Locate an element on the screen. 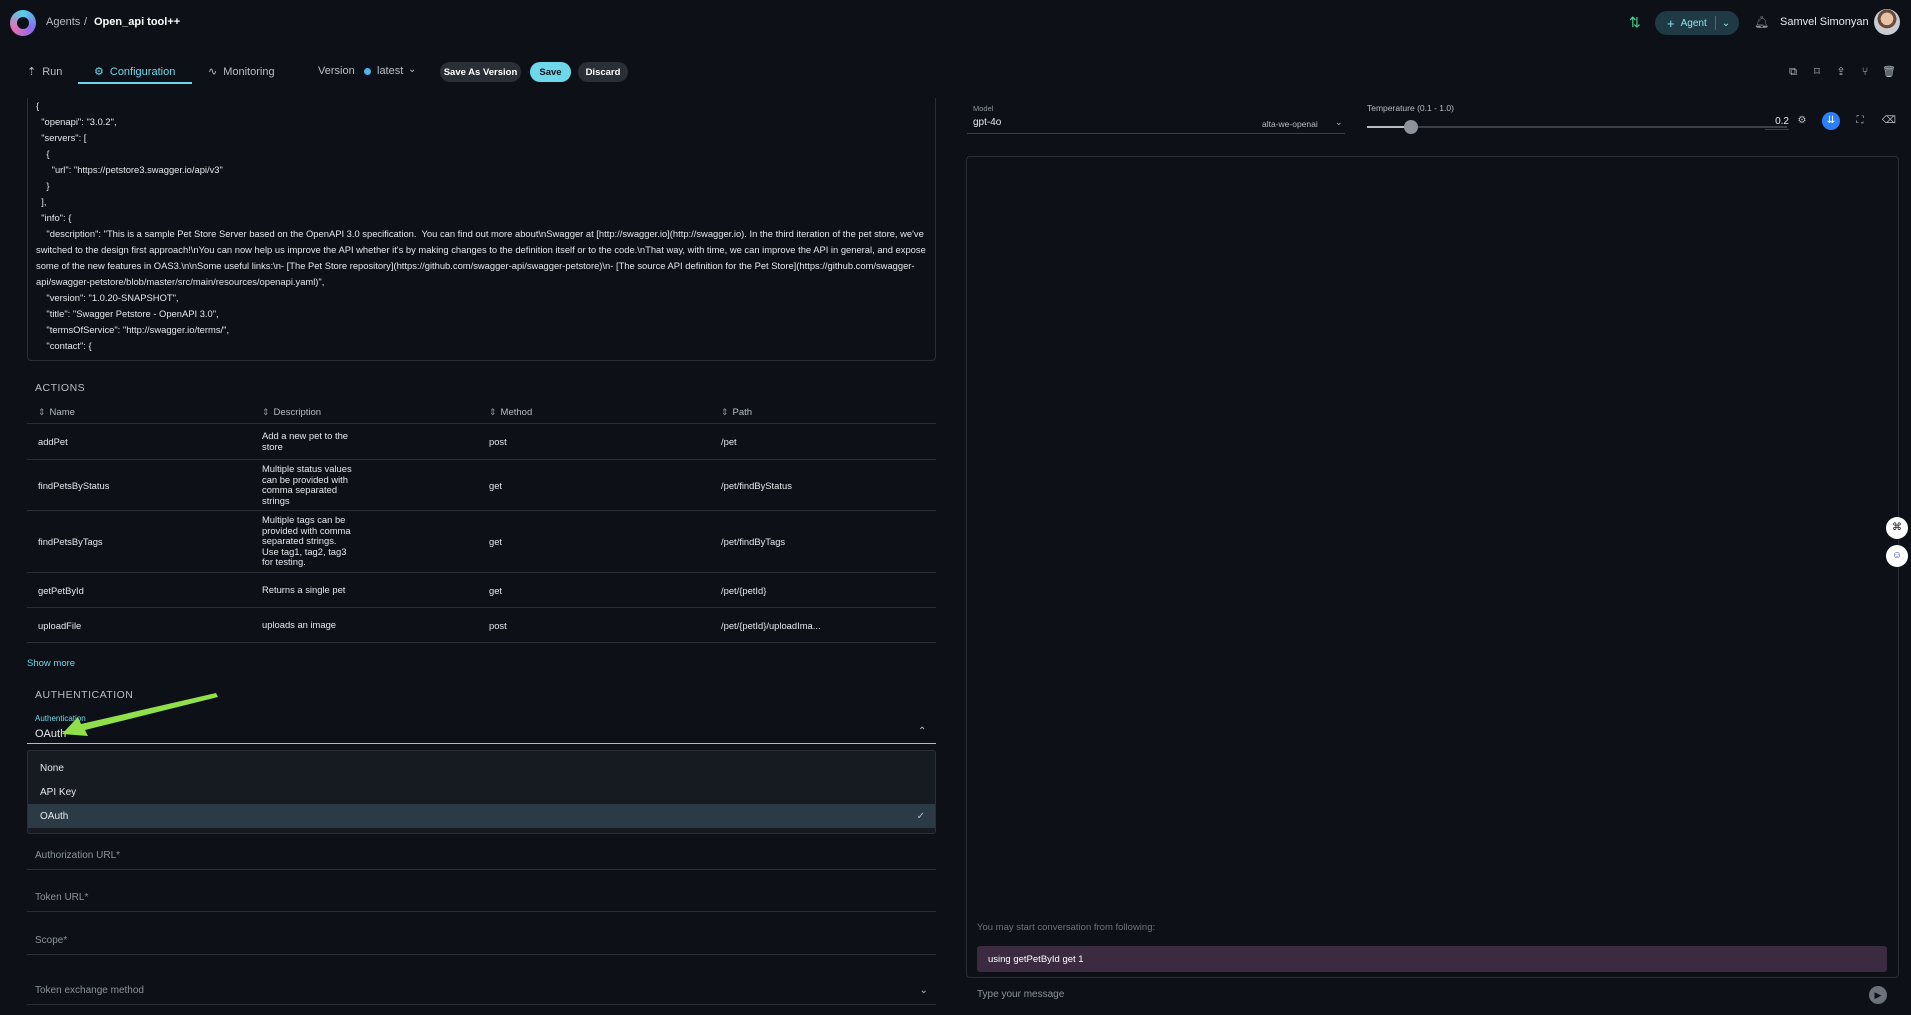 Image resolution: width=1911 pixels, height=1015 pixels. sync-icon: ⇅ is located at coordinates (1635, 22).